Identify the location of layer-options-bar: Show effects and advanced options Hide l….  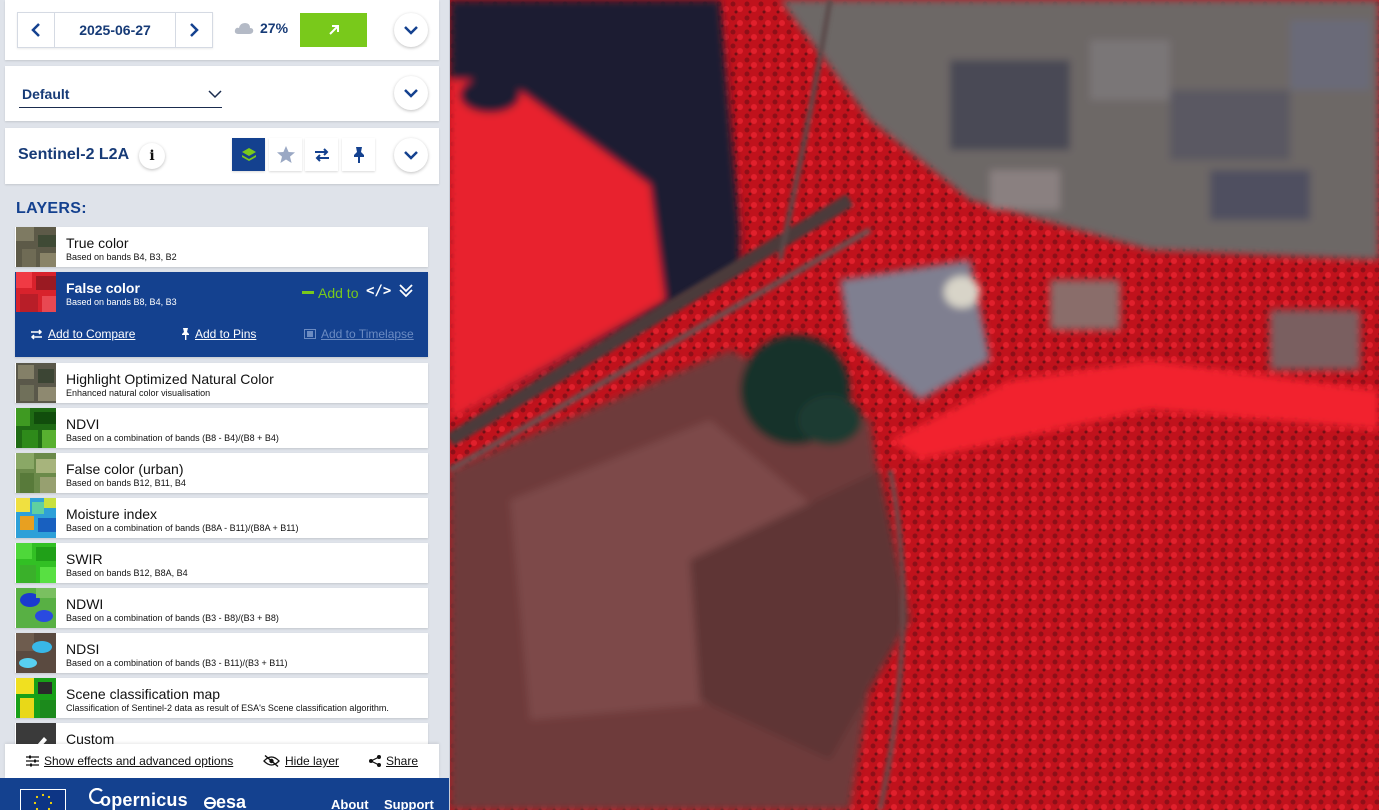
(222, 761).